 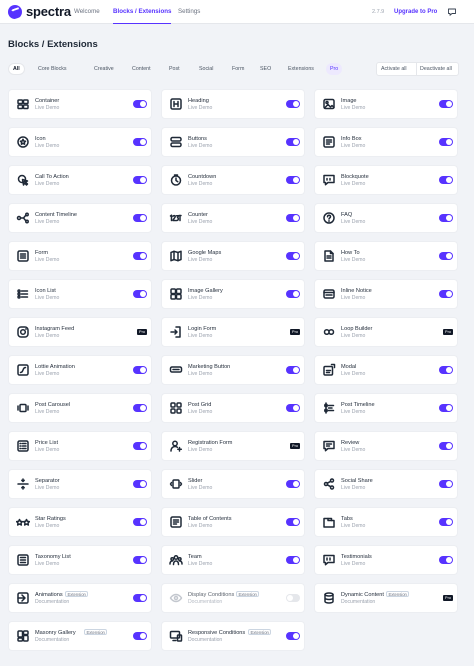 I want to click on nav-settings: Settings, so click(x=189, y=12).